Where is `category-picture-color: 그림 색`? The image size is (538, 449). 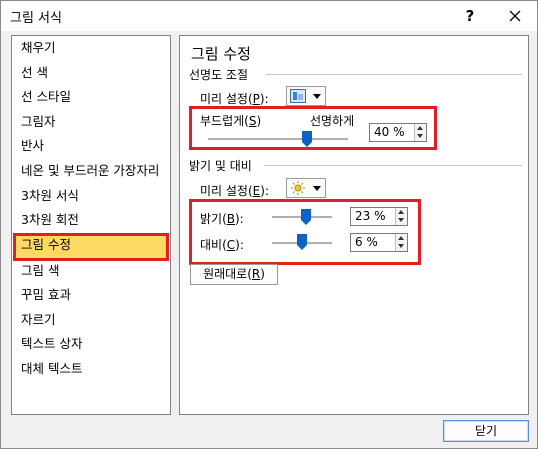
category-picture-color: 그림 색 is located at coordinates (91, 271).